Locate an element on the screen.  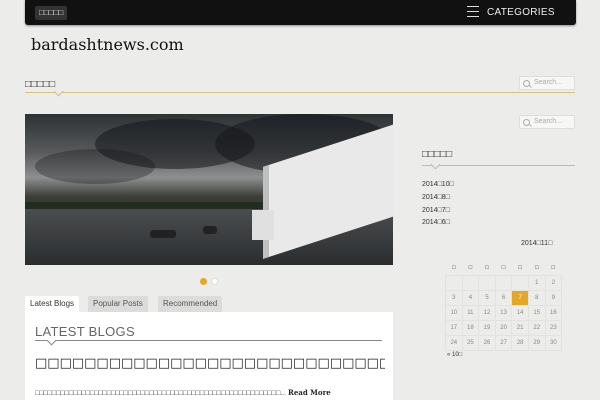
site-title: bardashtnews.com is located at coordinates (107, 44).